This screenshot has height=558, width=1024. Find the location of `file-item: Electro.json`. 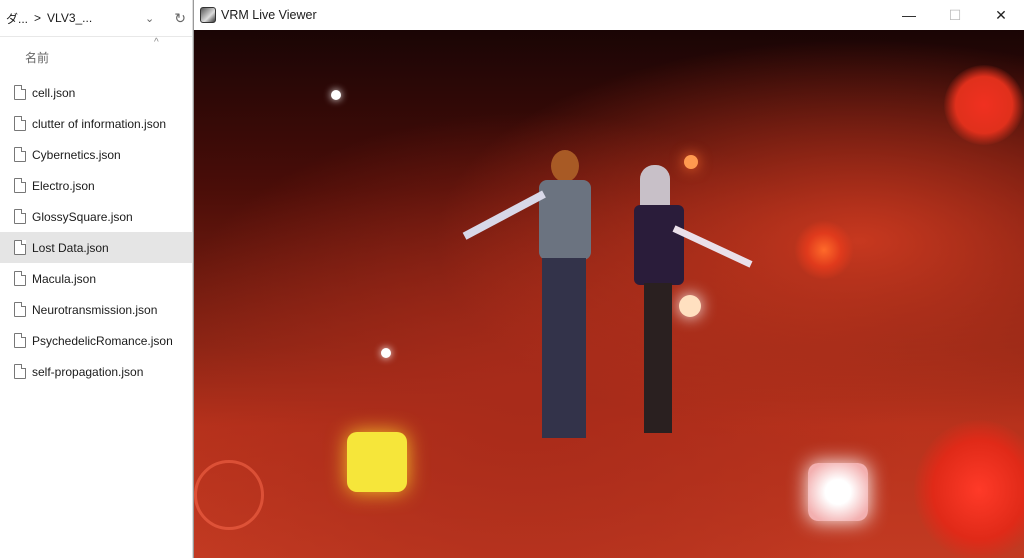

file-item: Electro.json is located at coordinates (96, 185).